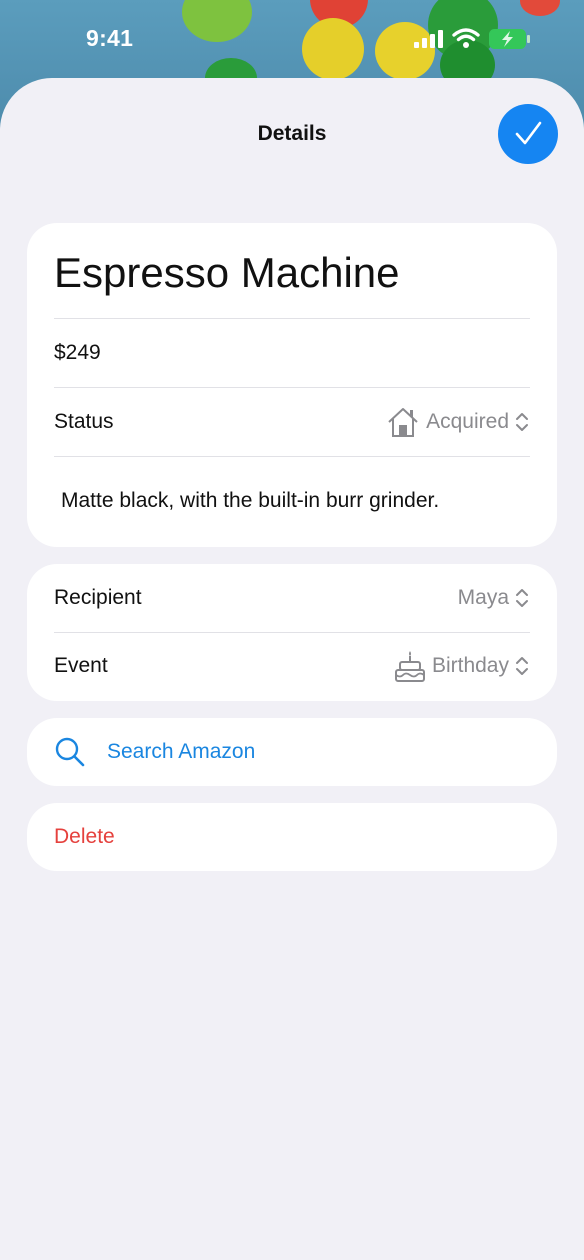  What do you see at coordinates (110, 38) in the screenshot?
I see `status-time: 9:41` at bounding box center [110, 38].